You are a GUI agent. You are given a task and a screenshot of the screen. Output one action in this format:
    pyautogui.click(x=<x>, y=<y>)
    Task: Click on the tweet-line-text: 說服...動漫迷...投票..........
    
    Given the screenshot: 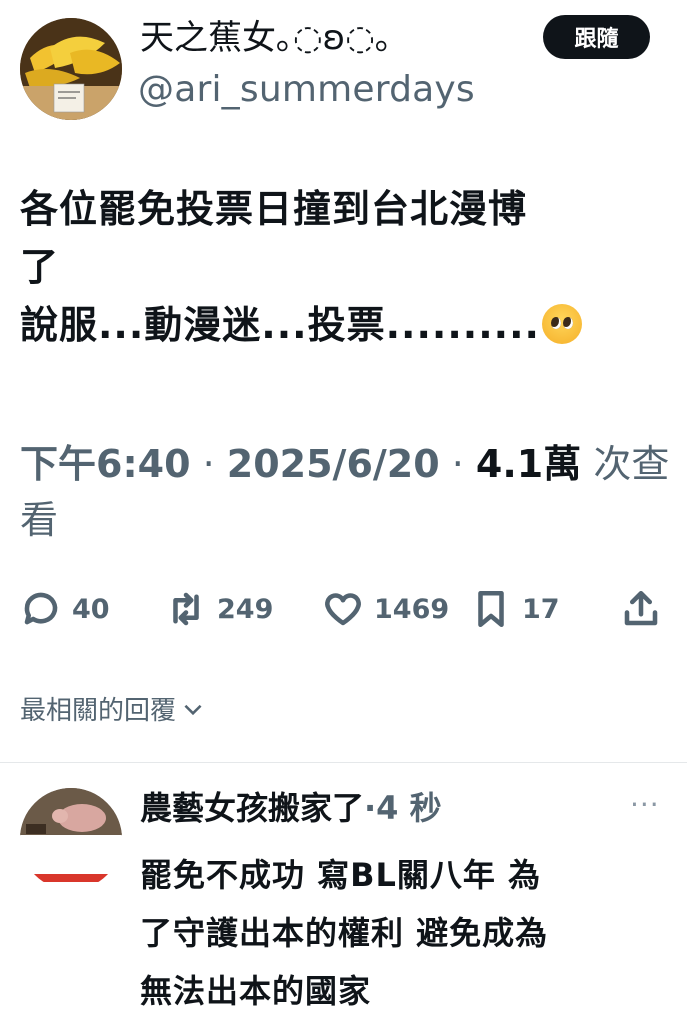 What is the action you would take?
    pyautogui.click(x=280, y=325)
    